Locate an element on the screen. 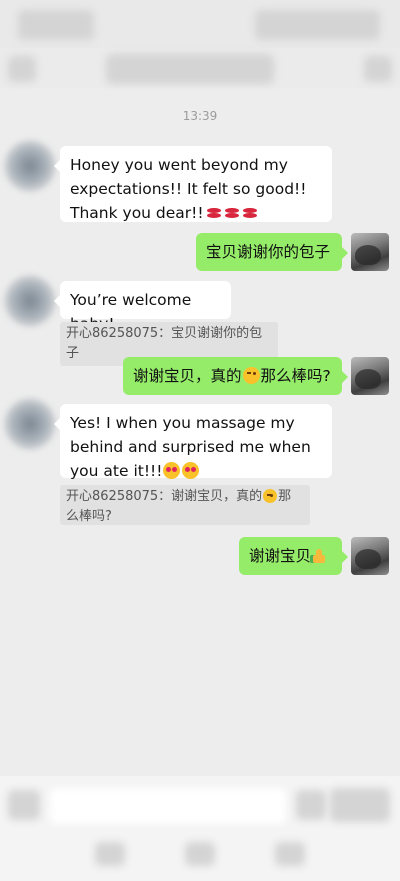 Image resolution: width=400 pixels, height=881 pixels. input-bar is located at coordinates (200, 828).